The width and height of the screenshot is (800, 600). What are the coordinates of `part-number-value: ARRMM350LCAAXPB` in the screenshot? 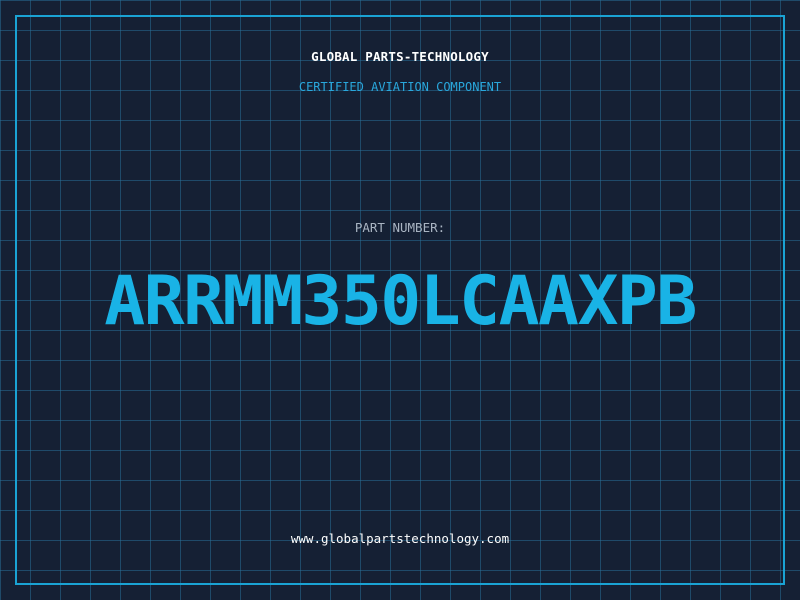 It's located at (400, 301).